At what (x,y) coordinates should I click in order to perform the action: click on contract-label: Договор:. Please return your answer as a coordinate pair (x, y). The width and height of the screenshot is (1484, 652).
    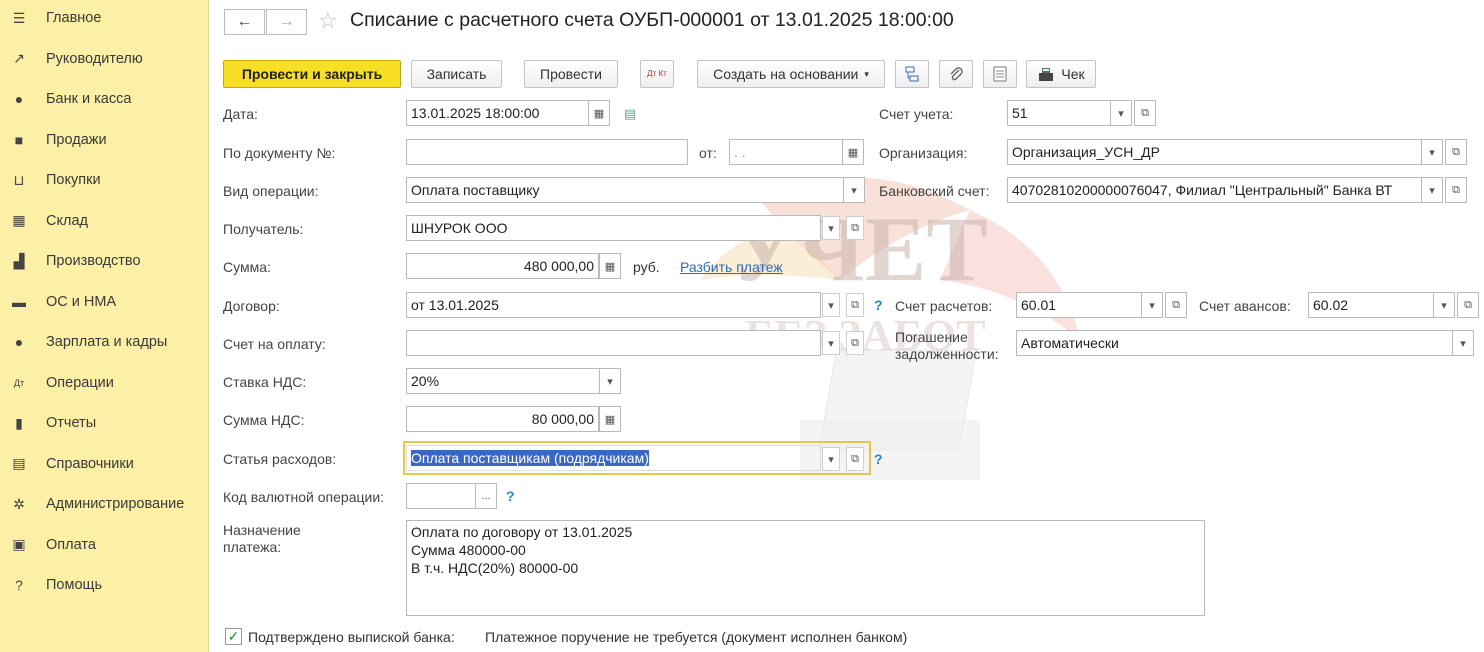
    Looking at the image, I should click on (251, 306).